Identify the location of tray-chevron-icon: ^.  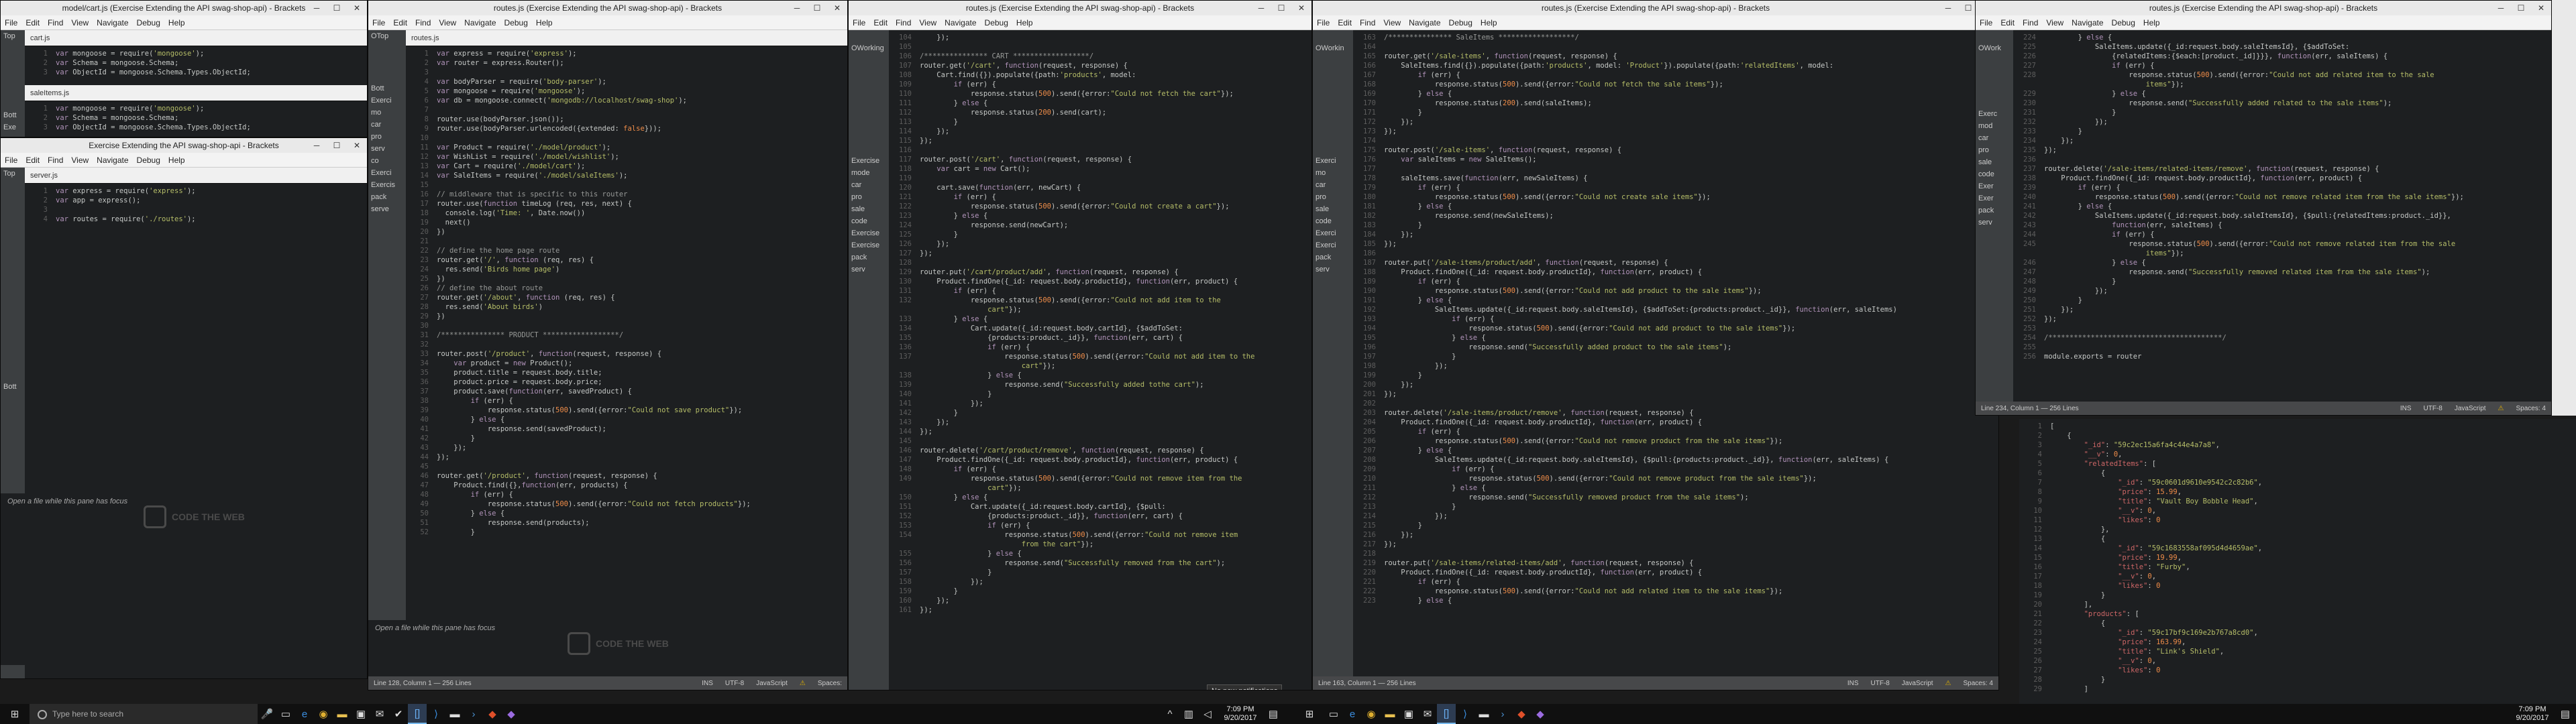
(1170, 714).